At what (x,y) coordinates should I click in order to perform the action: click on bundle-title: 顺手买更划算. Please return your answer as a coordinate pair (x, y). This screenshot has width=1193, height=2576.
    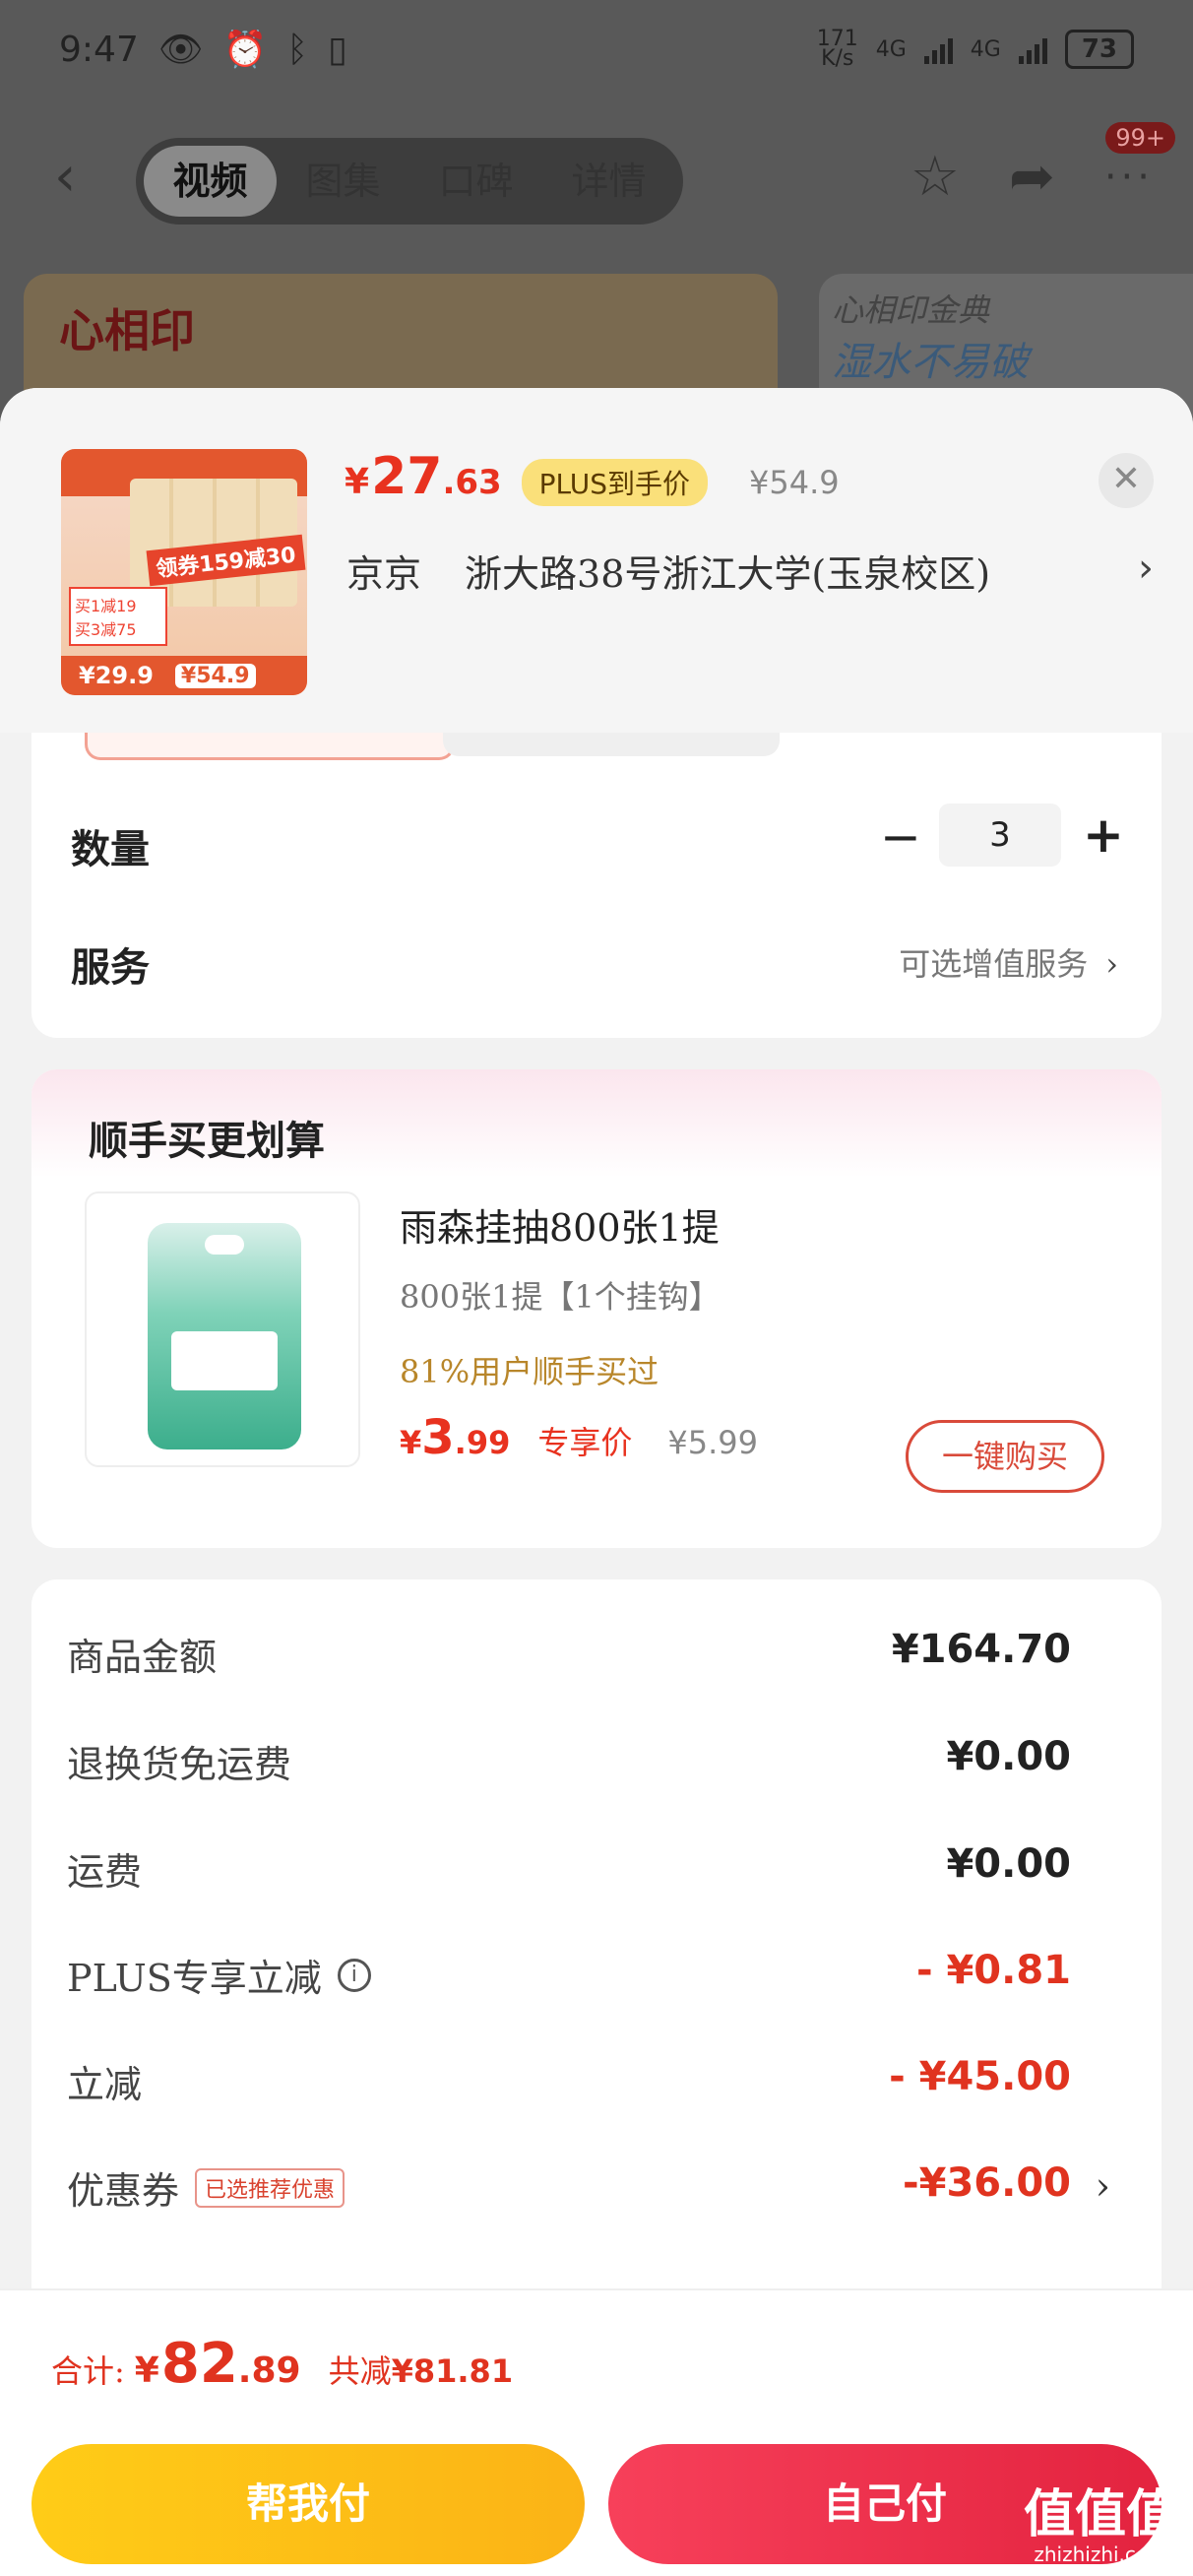
    Looking at the image, I should click on (207, 1141).